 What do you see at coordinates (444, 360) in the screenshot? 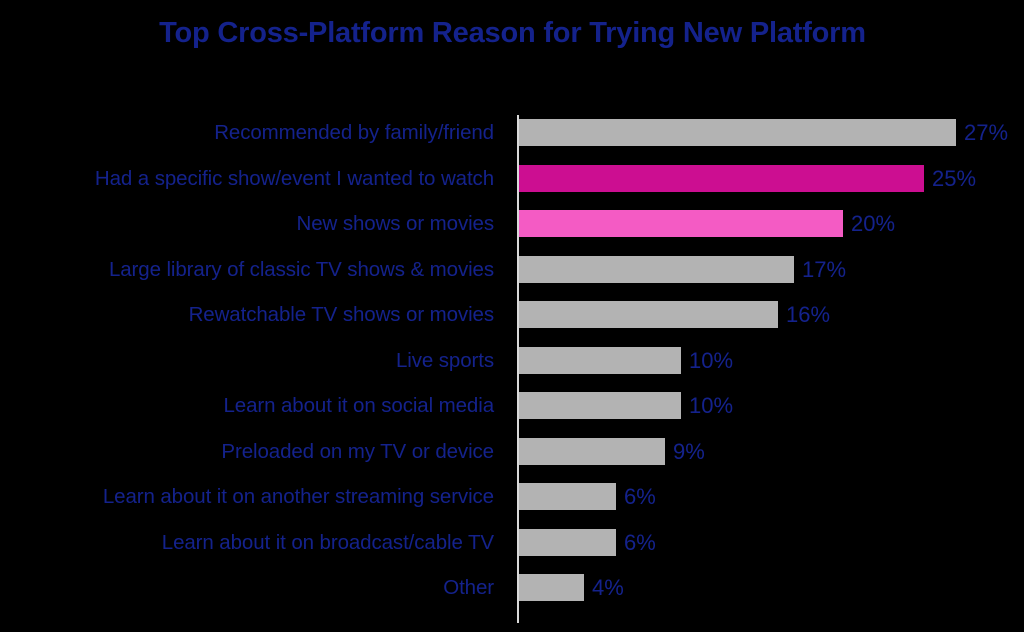
I see `category-label: Live sports` at bounding box center [444, 360].